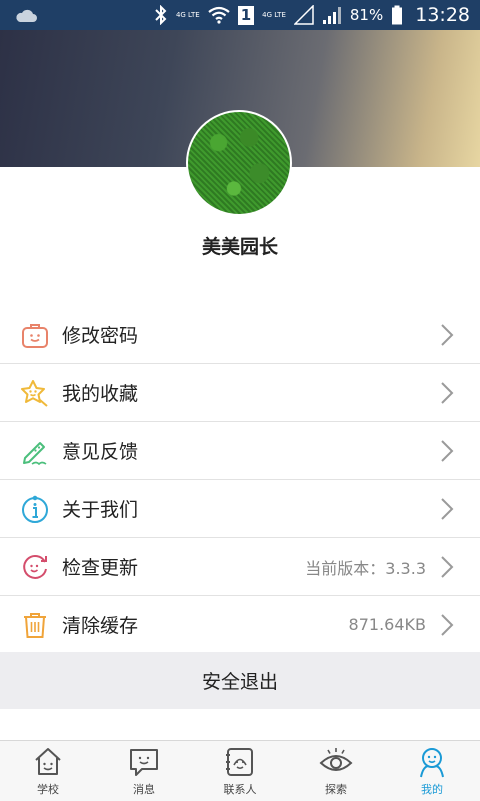 This screenshot has width=480, height=801. Describe the element at coordinates (187, 15) in the screenshot. I see `network-type-label: 4G LTE` at that location.